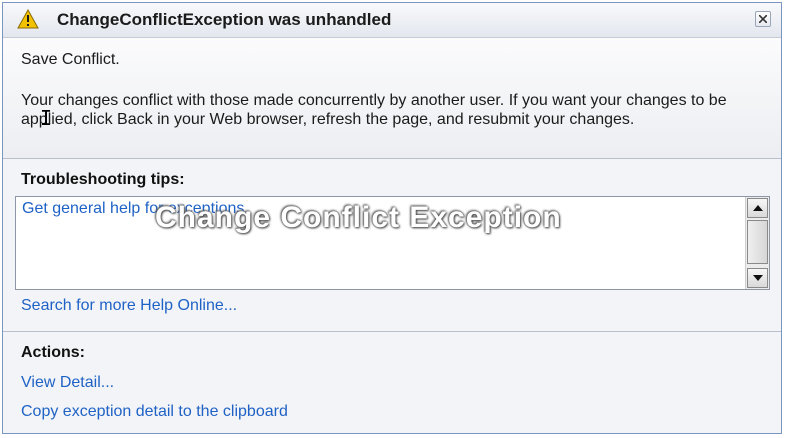  I want to click on copy-exception-detail-link: Copy exception detail to the clipboard, so click(154, 412).